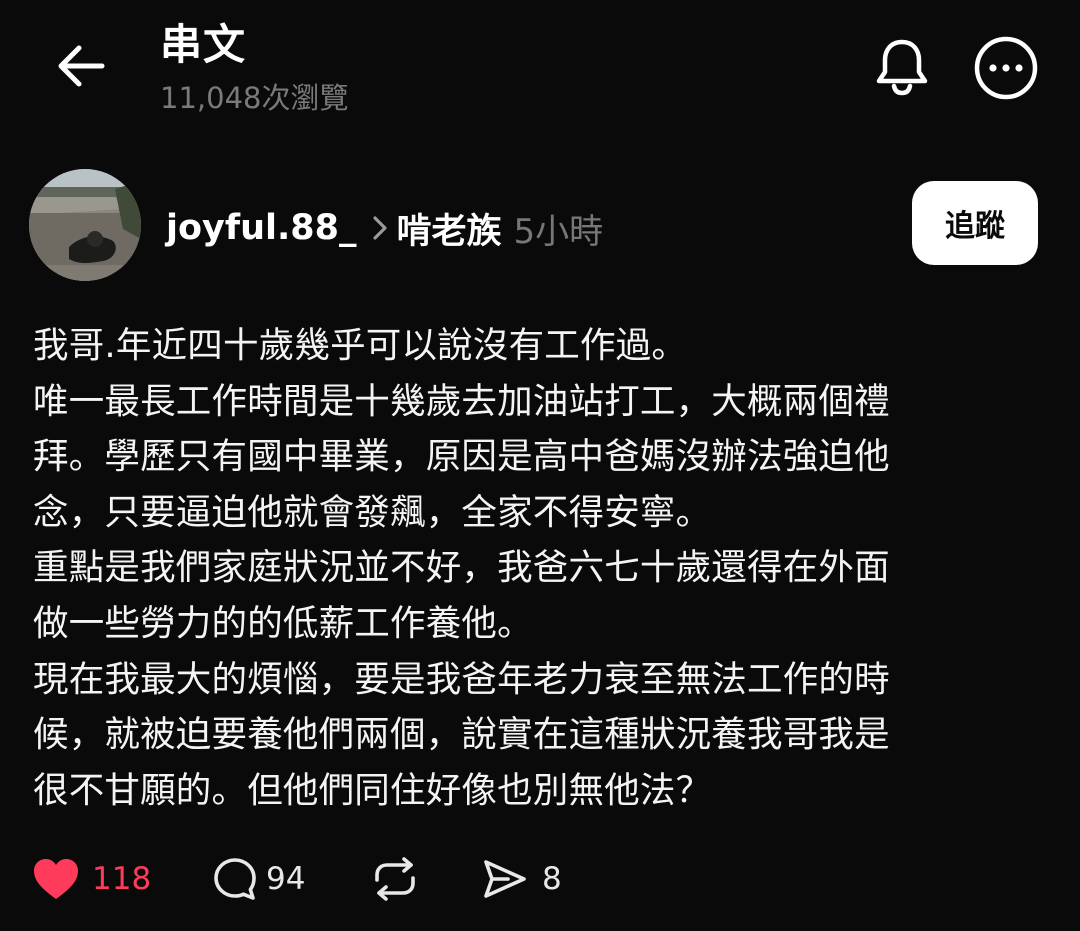  I want to click on avatar-photo, so click(85, 225).